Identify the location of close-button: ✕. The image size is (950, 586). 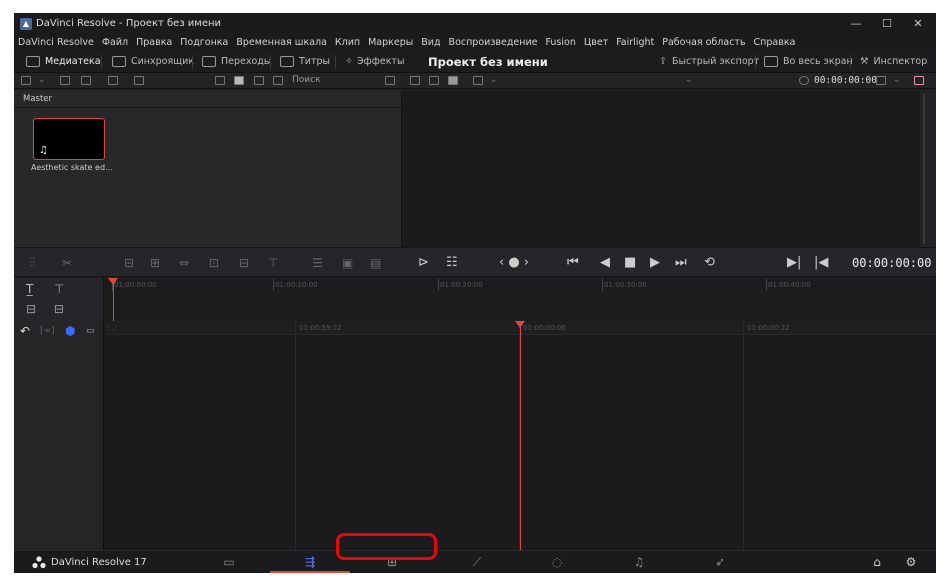
(918, 24).